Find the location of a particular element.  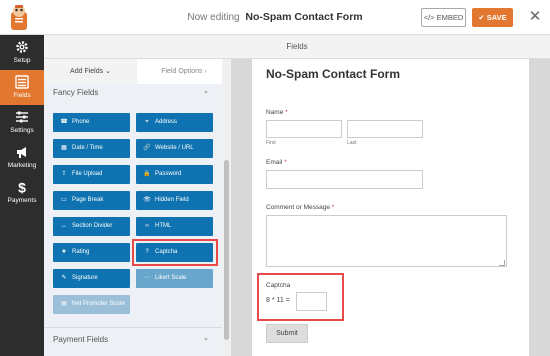

map-marker-icon: ⌖ is located at coordinates (147, 122).